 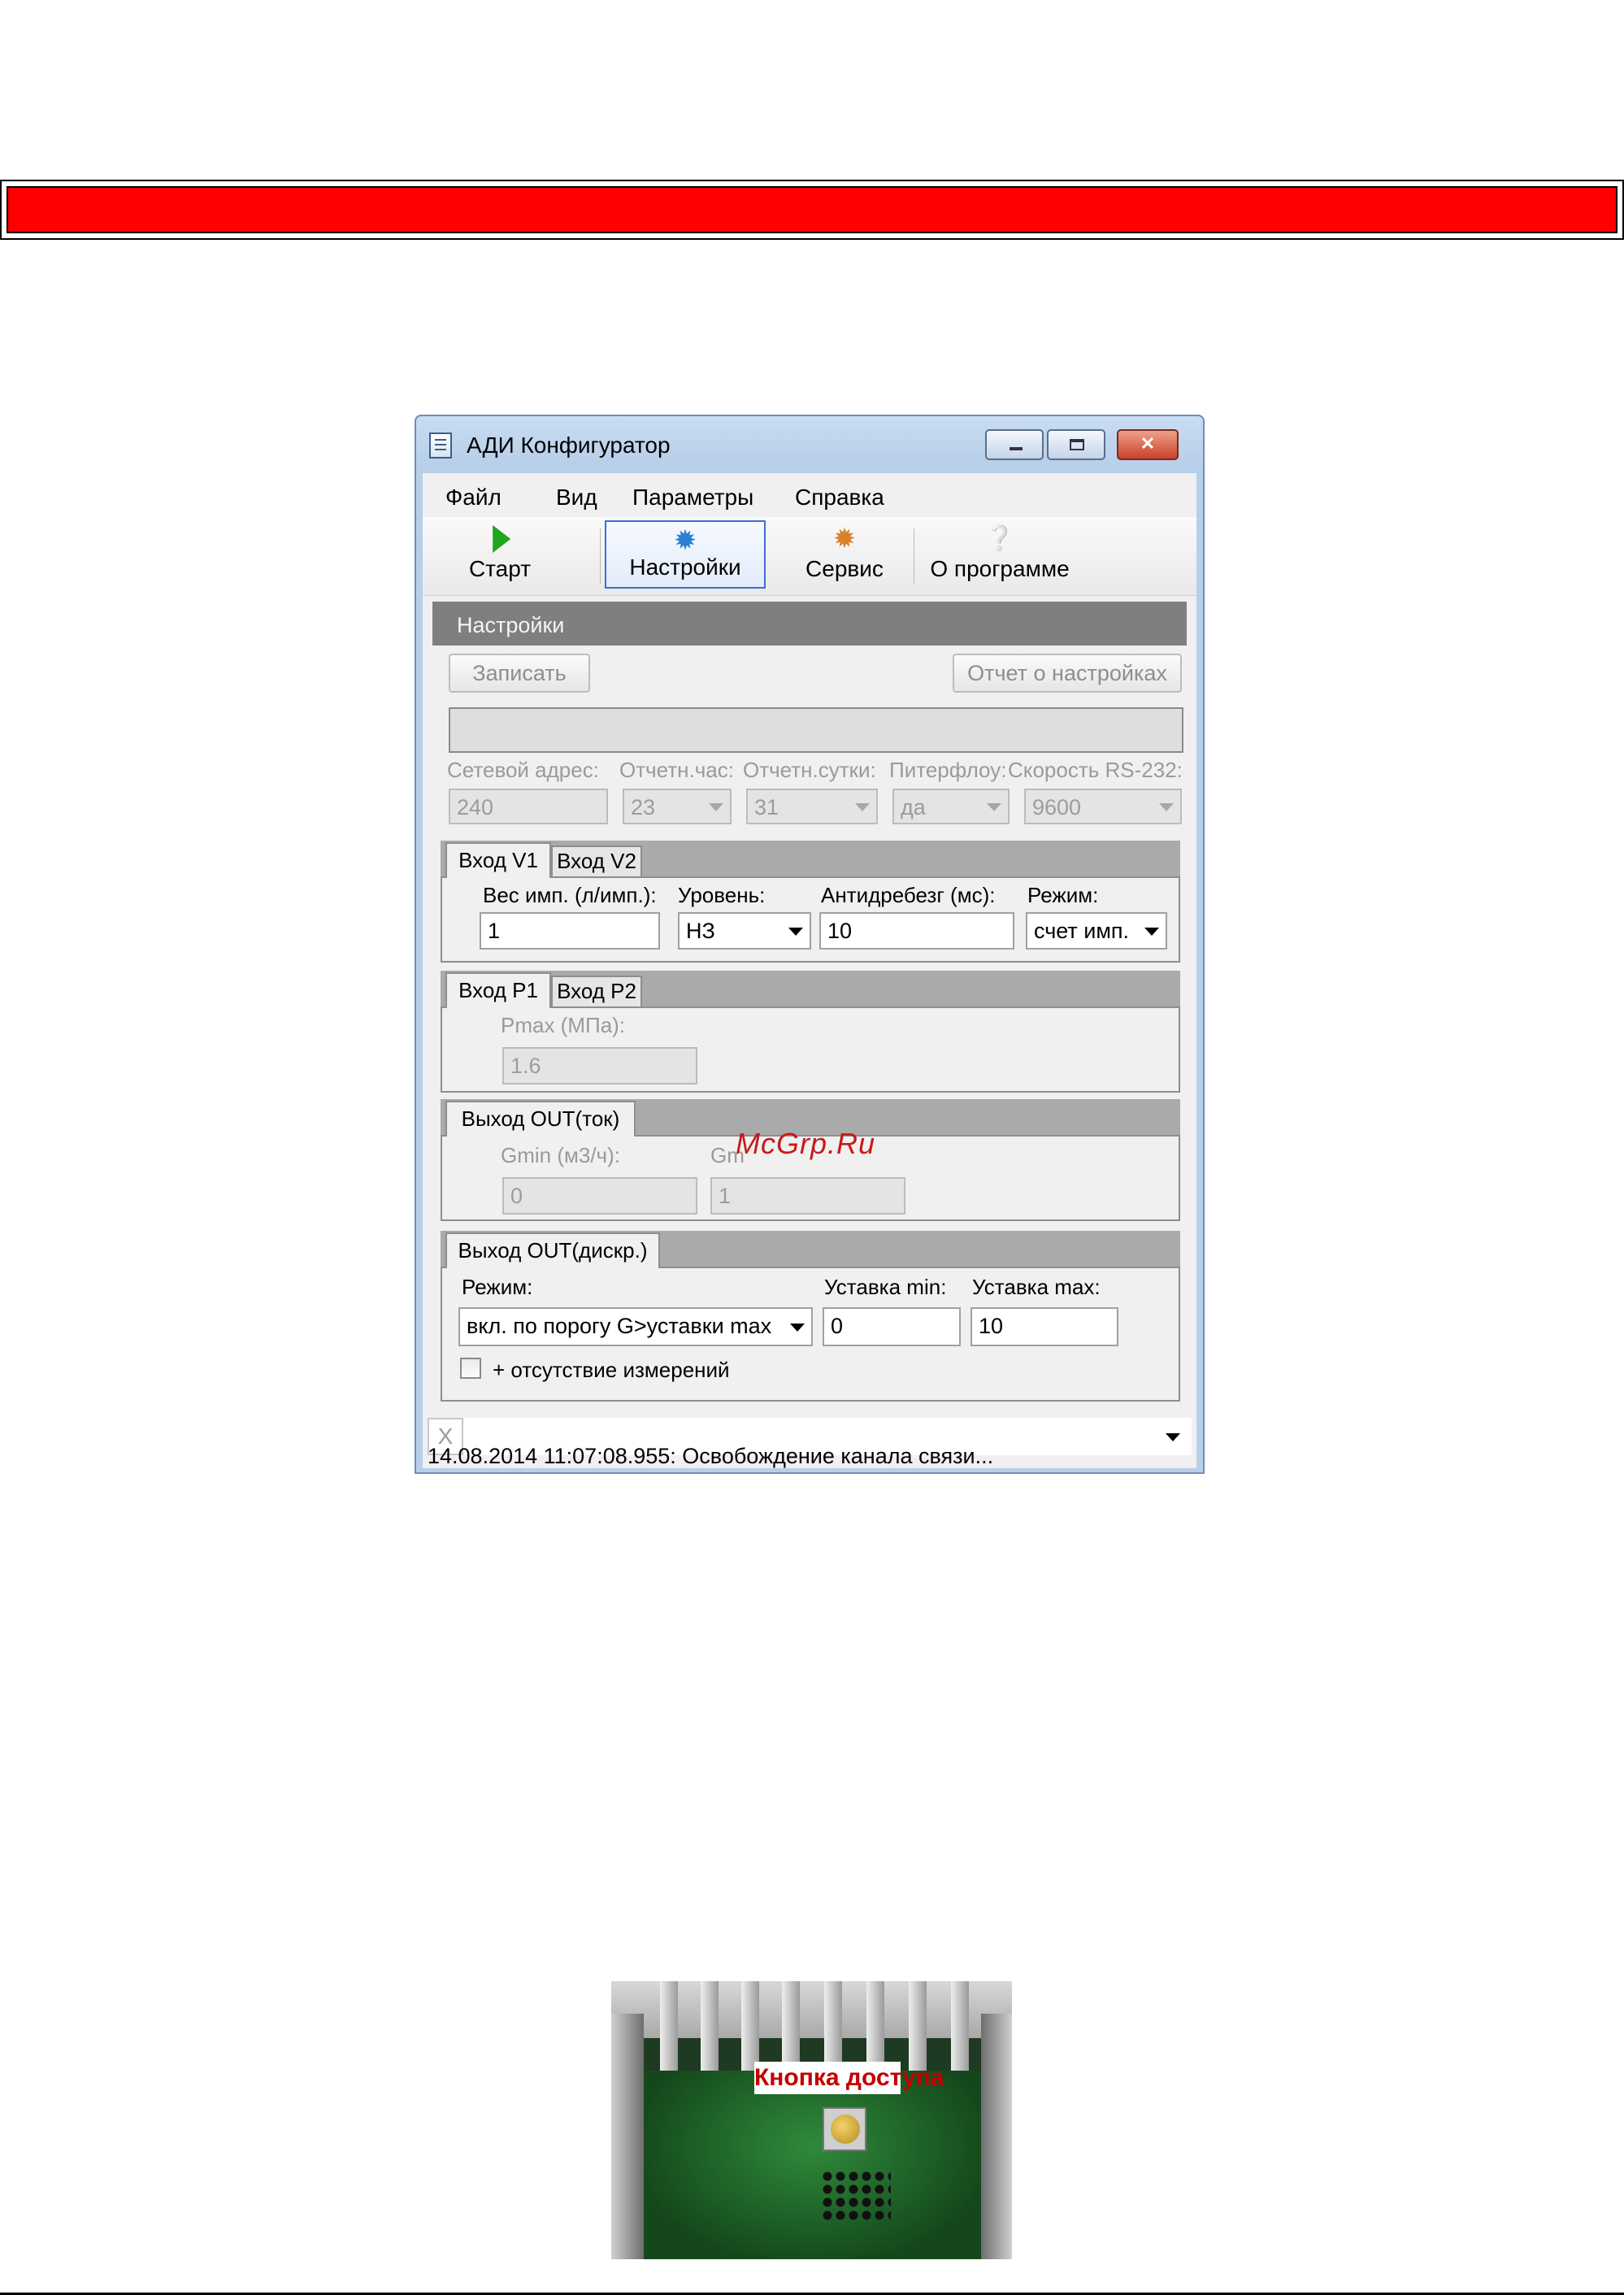 What do you see at coordinates (596, 991) in the screenshot?
I see `tab-input-p2: Вход P2` at bounding box center [596, 991].